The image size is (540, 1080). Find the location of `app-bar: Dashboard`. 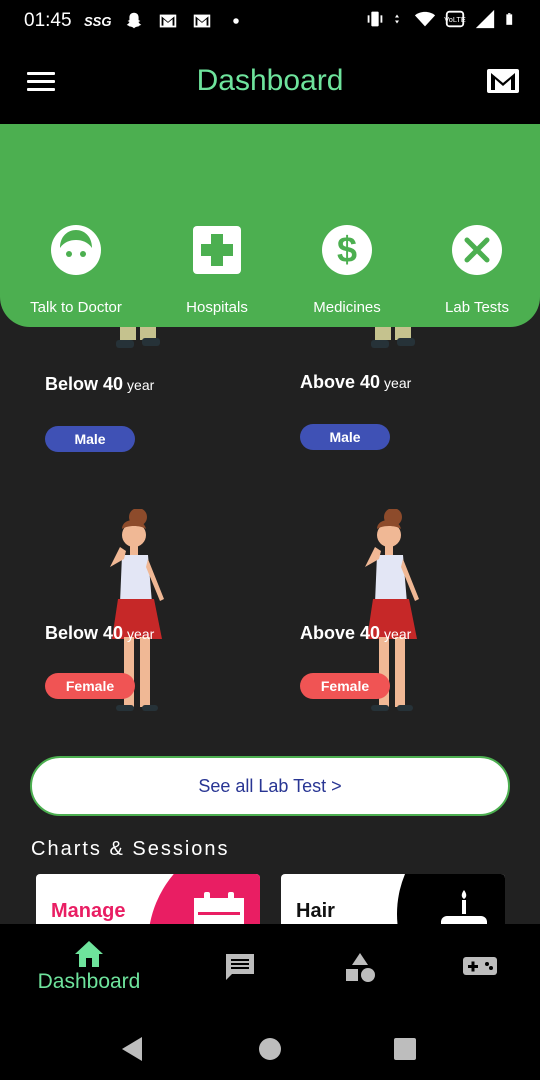

app-bar: Dashboard is located at coordinates (270, 83).